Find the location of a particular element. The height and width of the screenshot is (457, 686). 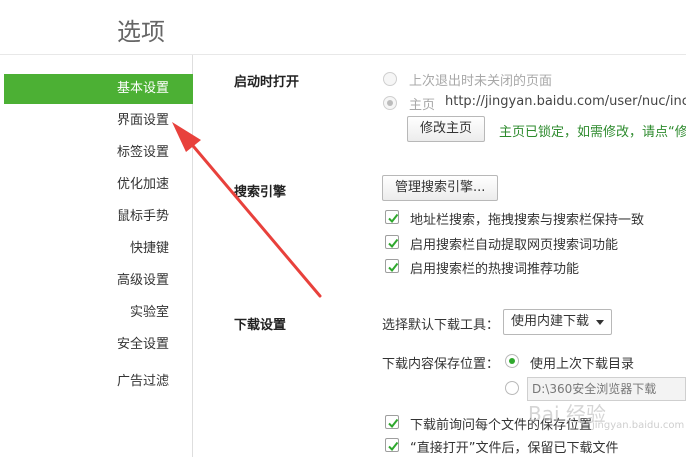

download-tool-value: 使用内建下载 is located at coordinates (550, 321).